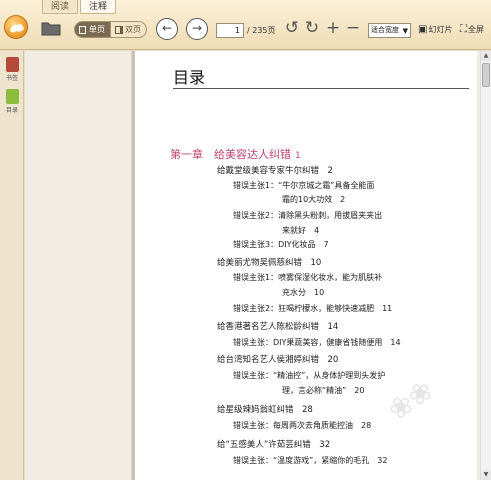 This screenshot has width=491, height=480. I want to click on scrollbar-thumb, so click(486, 75).